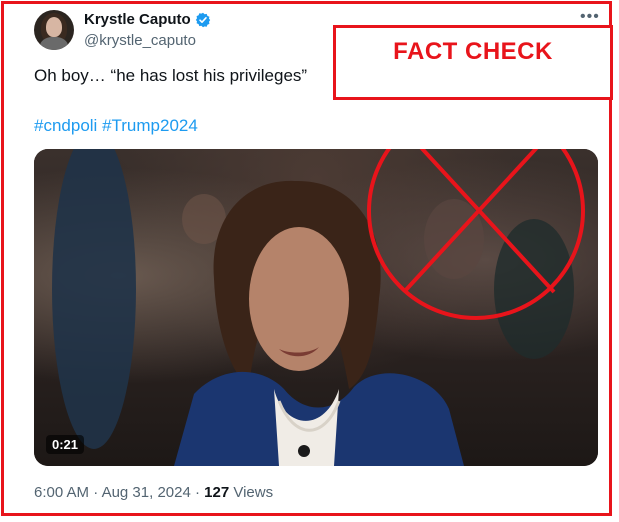  Describe the element at coordinates (146, 492) in the screenshot. I see `tweet-date: Aug 31, 2024` at that location.